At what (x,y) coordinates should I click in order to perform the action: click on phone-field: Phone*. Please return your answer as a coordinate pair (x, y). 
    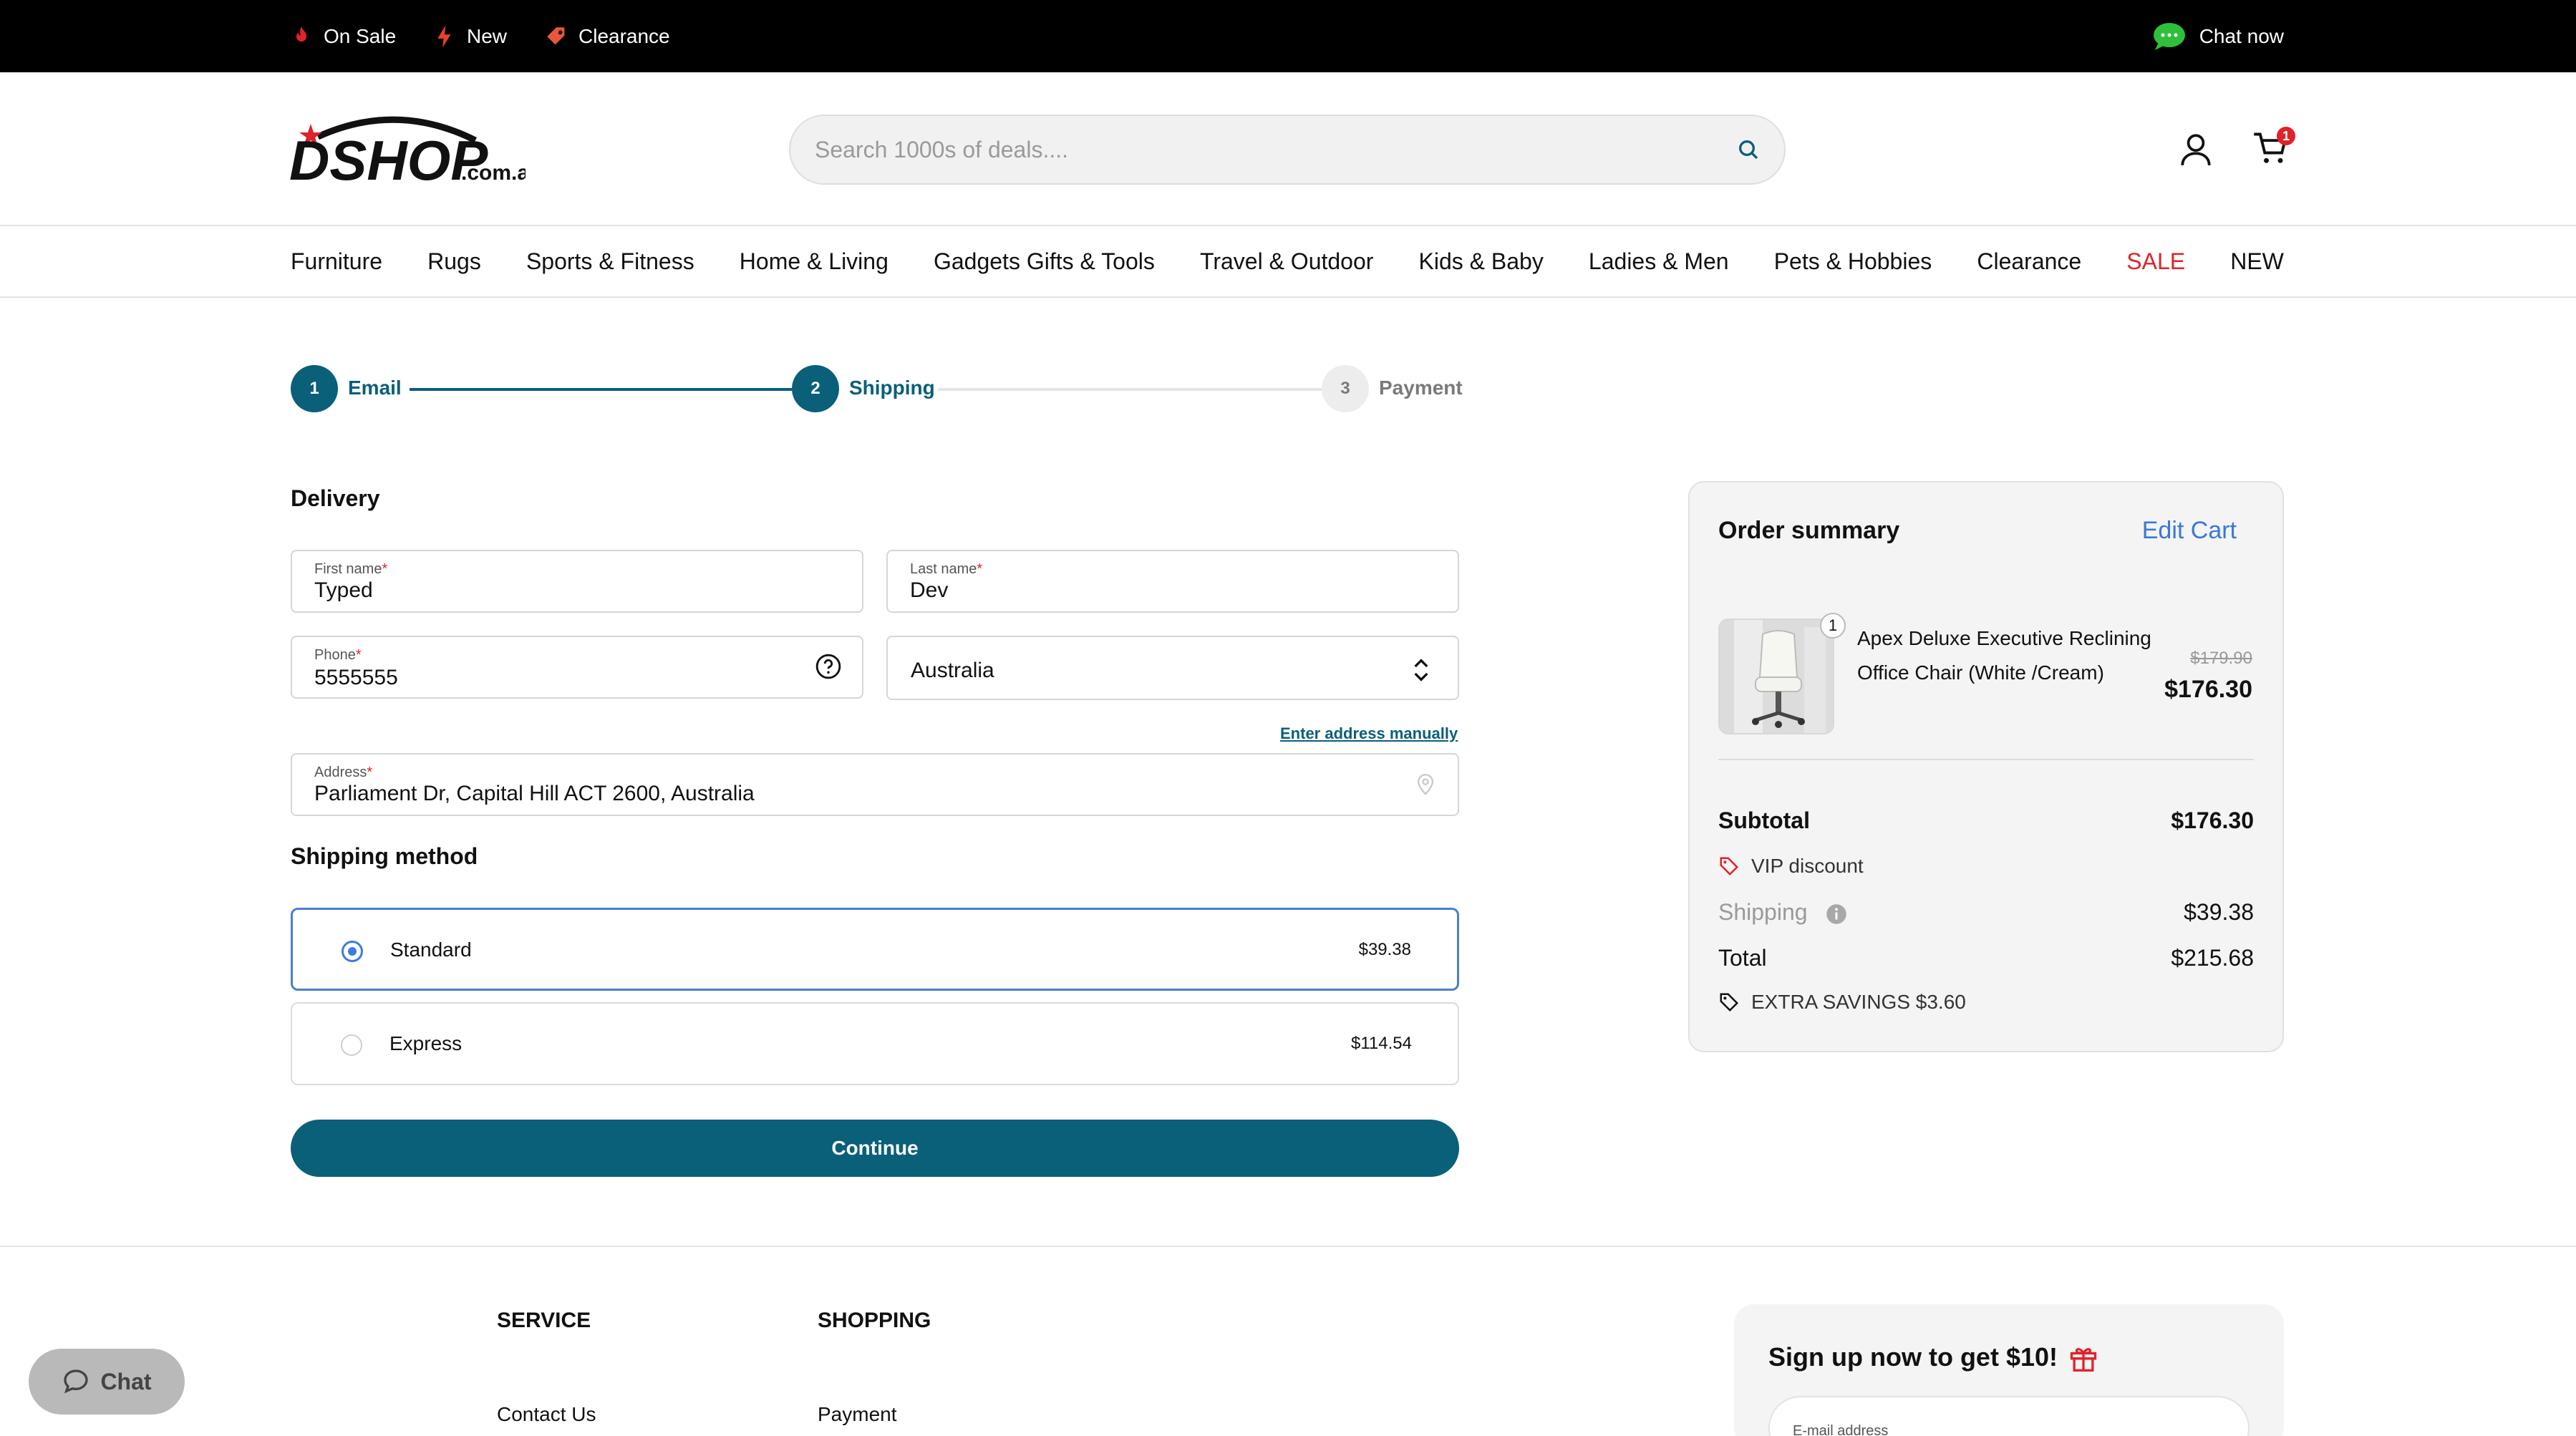
    Looking at the image, I should click on (577, 667).